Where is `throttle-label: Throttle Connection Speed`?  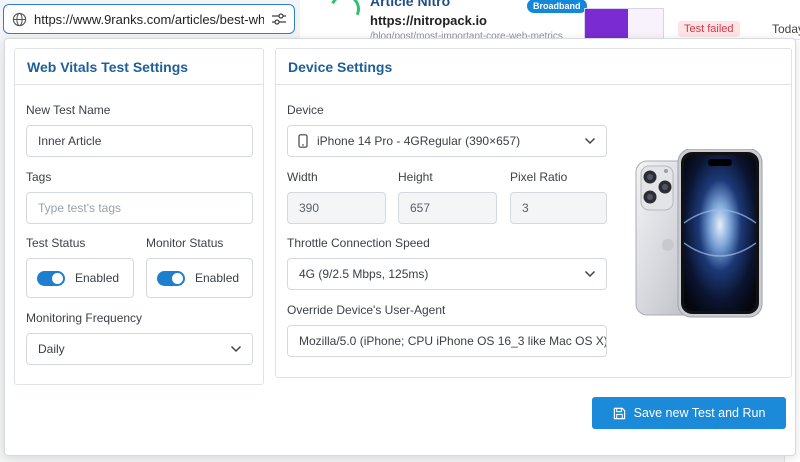 throttle-label: Throttle Connection Speed is located at coordinates (358, 243).